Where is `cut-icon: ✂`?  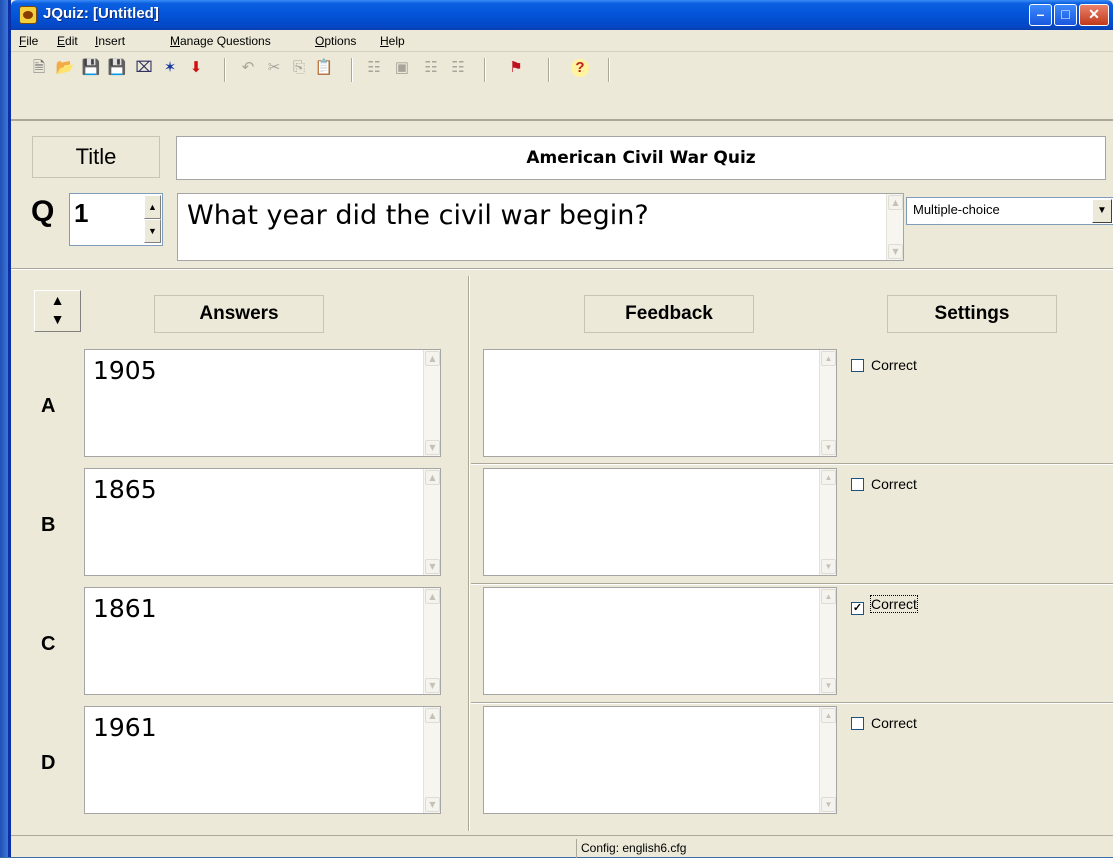
cut-icon: ✂ is located at coordinates (274, 68).